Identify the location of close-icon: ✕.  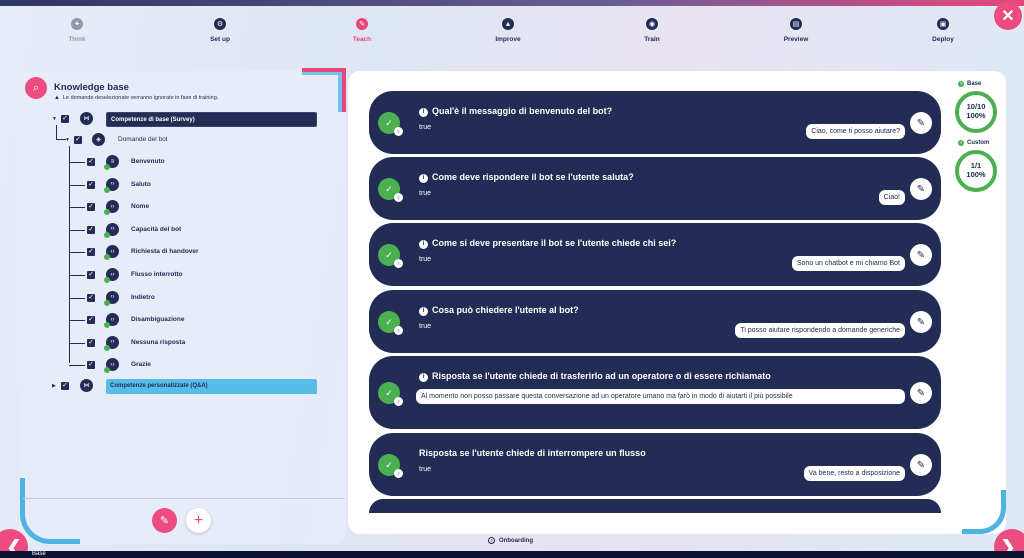
(1008, 16).